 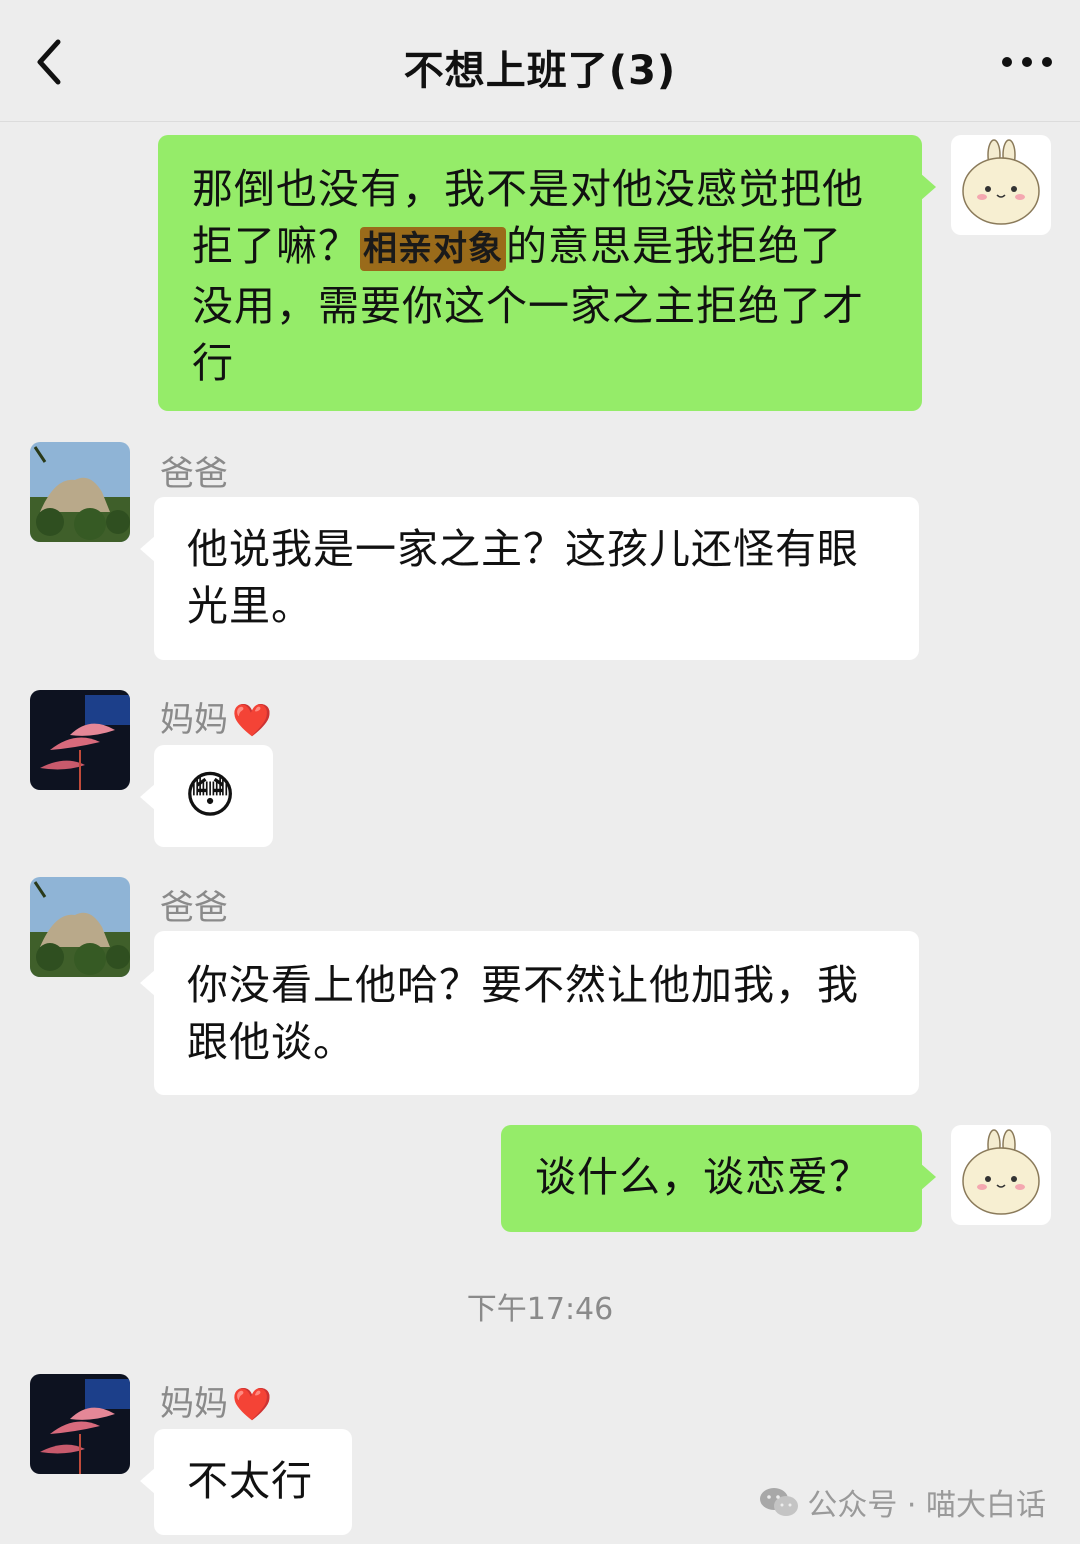 I want to click on wechat-icon, so click(x=779, y=1502).